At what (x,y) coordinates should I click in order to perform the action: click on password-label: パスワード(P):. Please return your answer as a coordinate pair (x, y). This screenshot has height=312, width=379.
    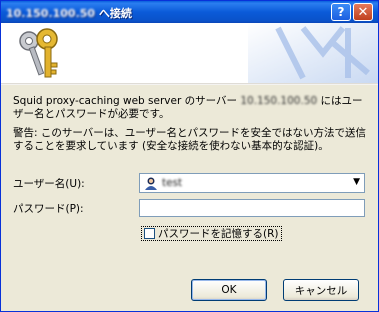
    Looking at the image, I should click on (48, 209).